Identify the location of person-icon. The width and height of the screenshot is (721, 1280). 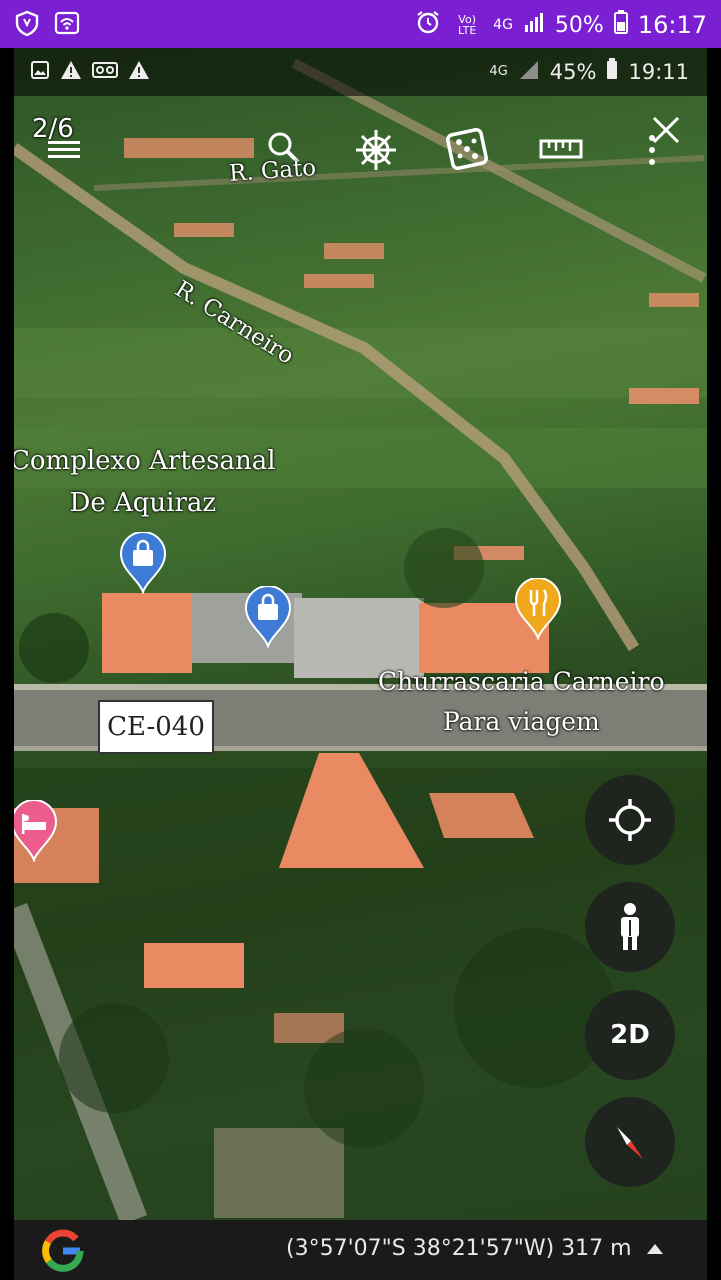
(630, 926).